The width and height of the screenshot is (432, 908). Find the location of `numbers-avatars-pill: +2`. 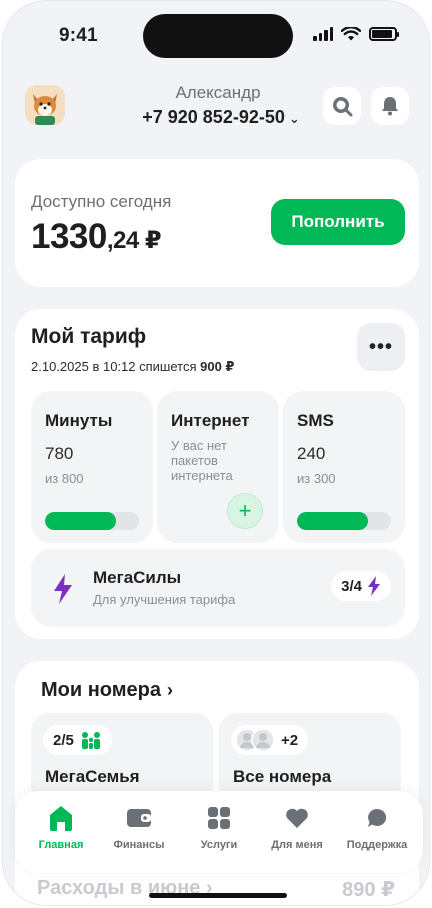

numbers-avatars-pill: +2 is located at coordinates (270, 740).